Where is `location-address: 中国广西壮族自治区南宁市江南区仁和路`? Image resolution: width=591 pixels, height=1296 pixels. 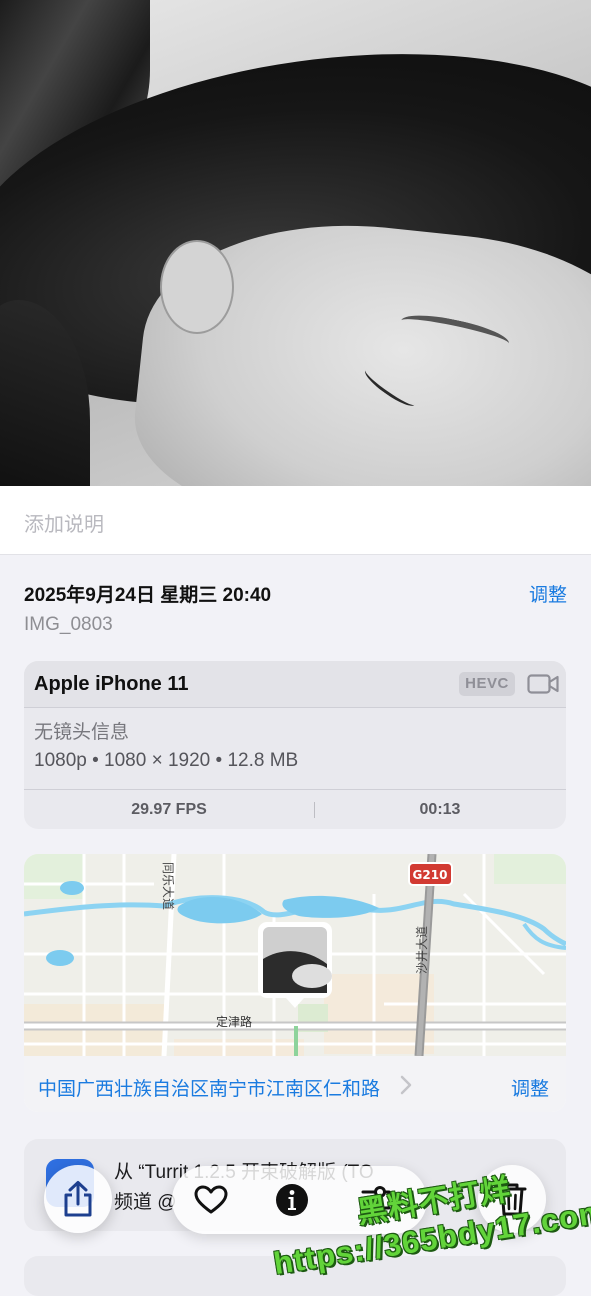
location-address: 中国广西壮族自治区南宁市江南区仁和路 is located at coordinates (209, 1087).